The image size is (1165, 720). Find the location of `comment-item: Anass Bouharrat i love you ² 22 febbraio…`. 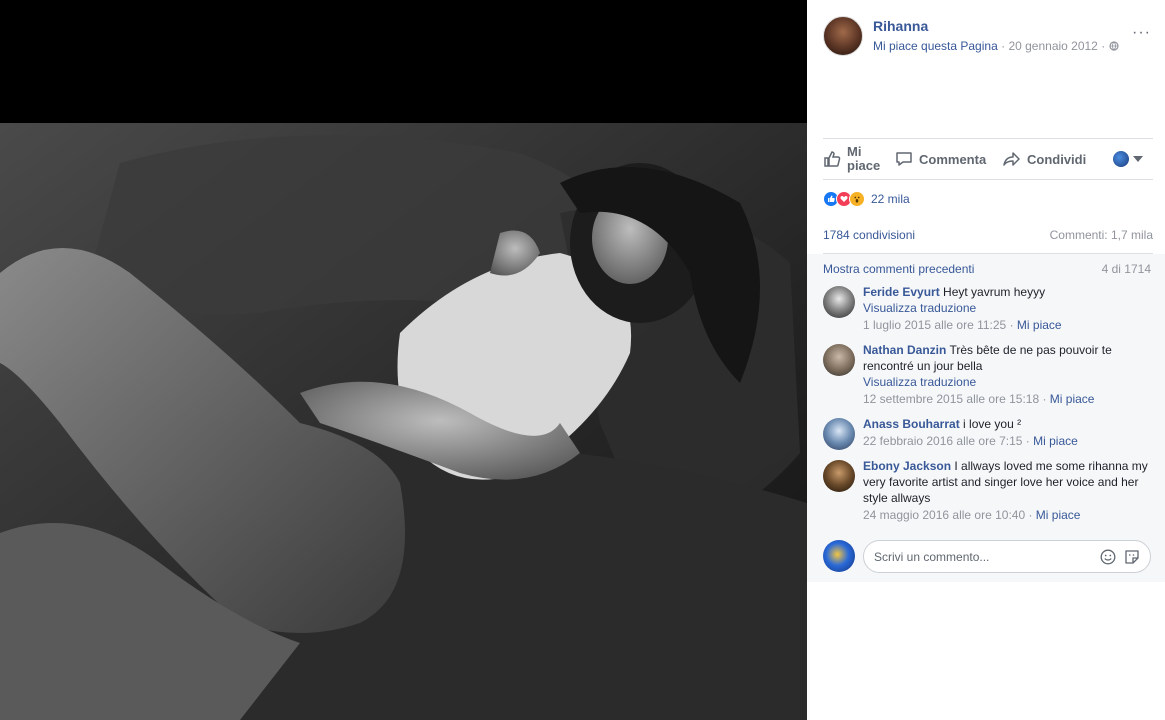

comment-item: Anass Bouharrat i love you ² 22 febbraio… is located at coordinates (988, 434).